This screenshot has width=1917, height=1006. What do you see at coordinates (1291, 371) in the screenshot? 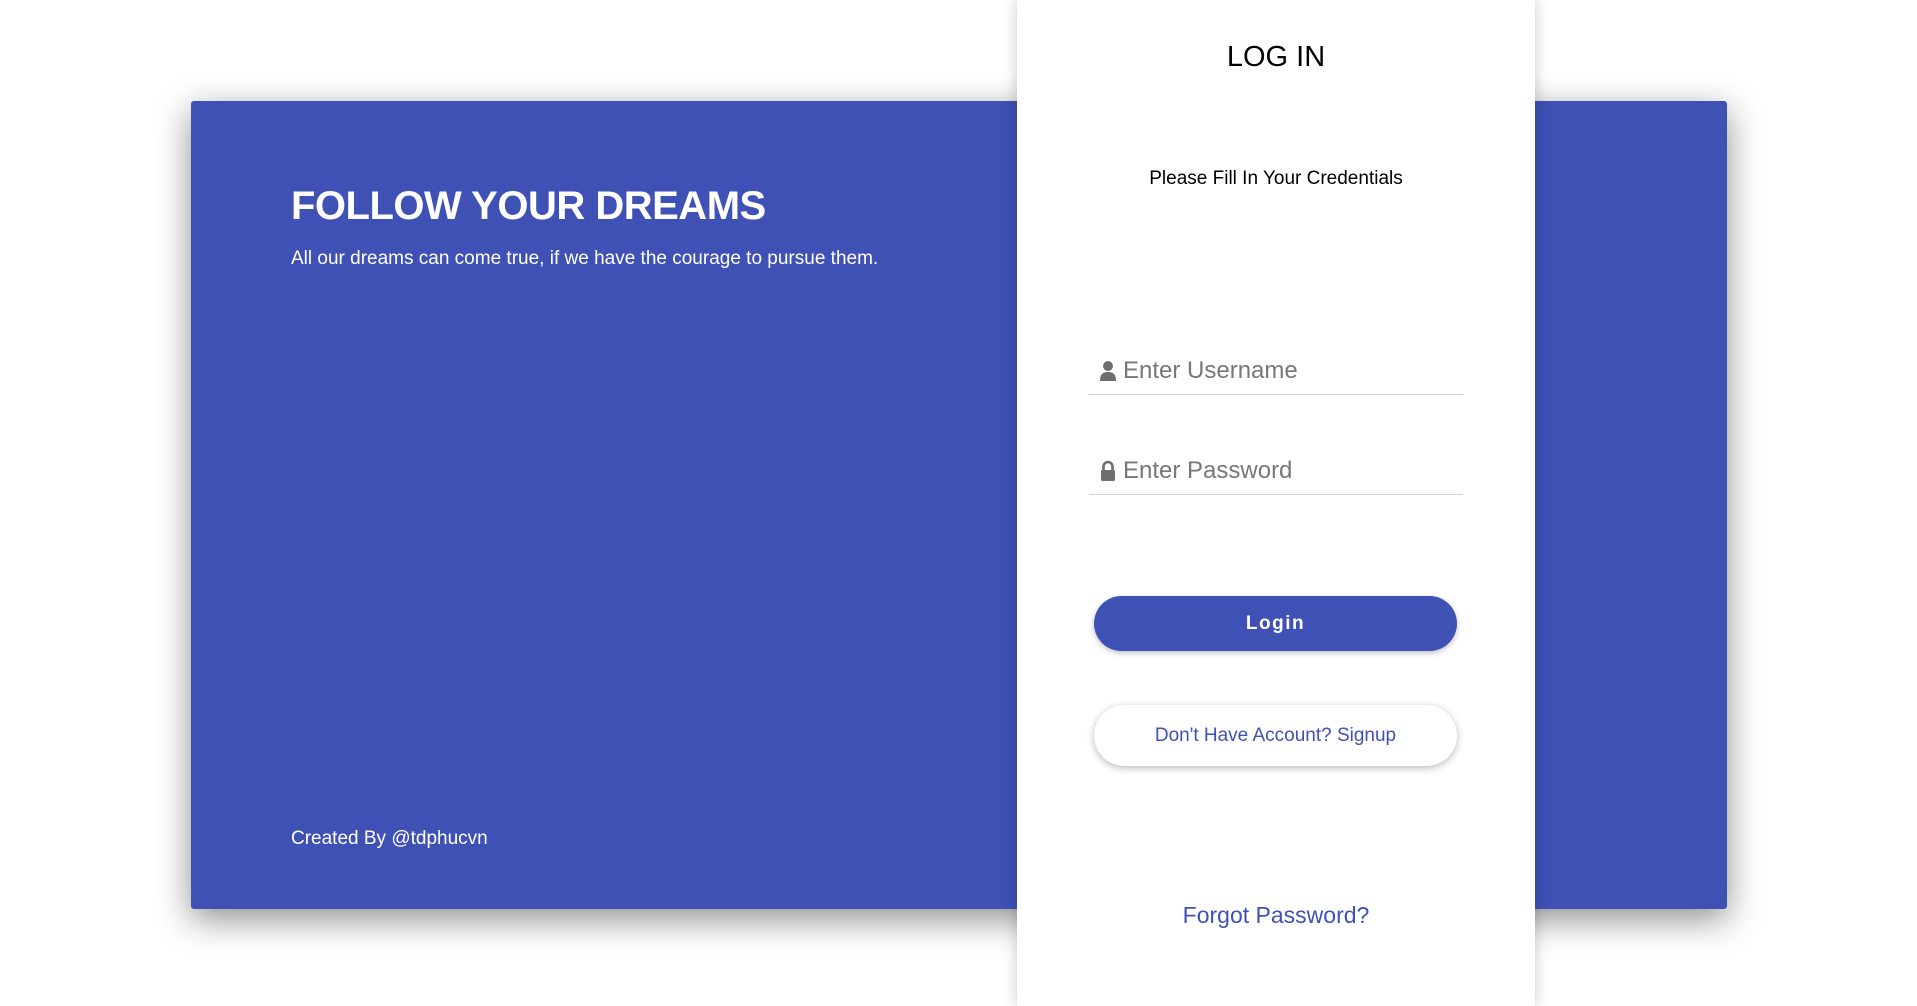
I see `username-input` at bounding box center [1291, 371].